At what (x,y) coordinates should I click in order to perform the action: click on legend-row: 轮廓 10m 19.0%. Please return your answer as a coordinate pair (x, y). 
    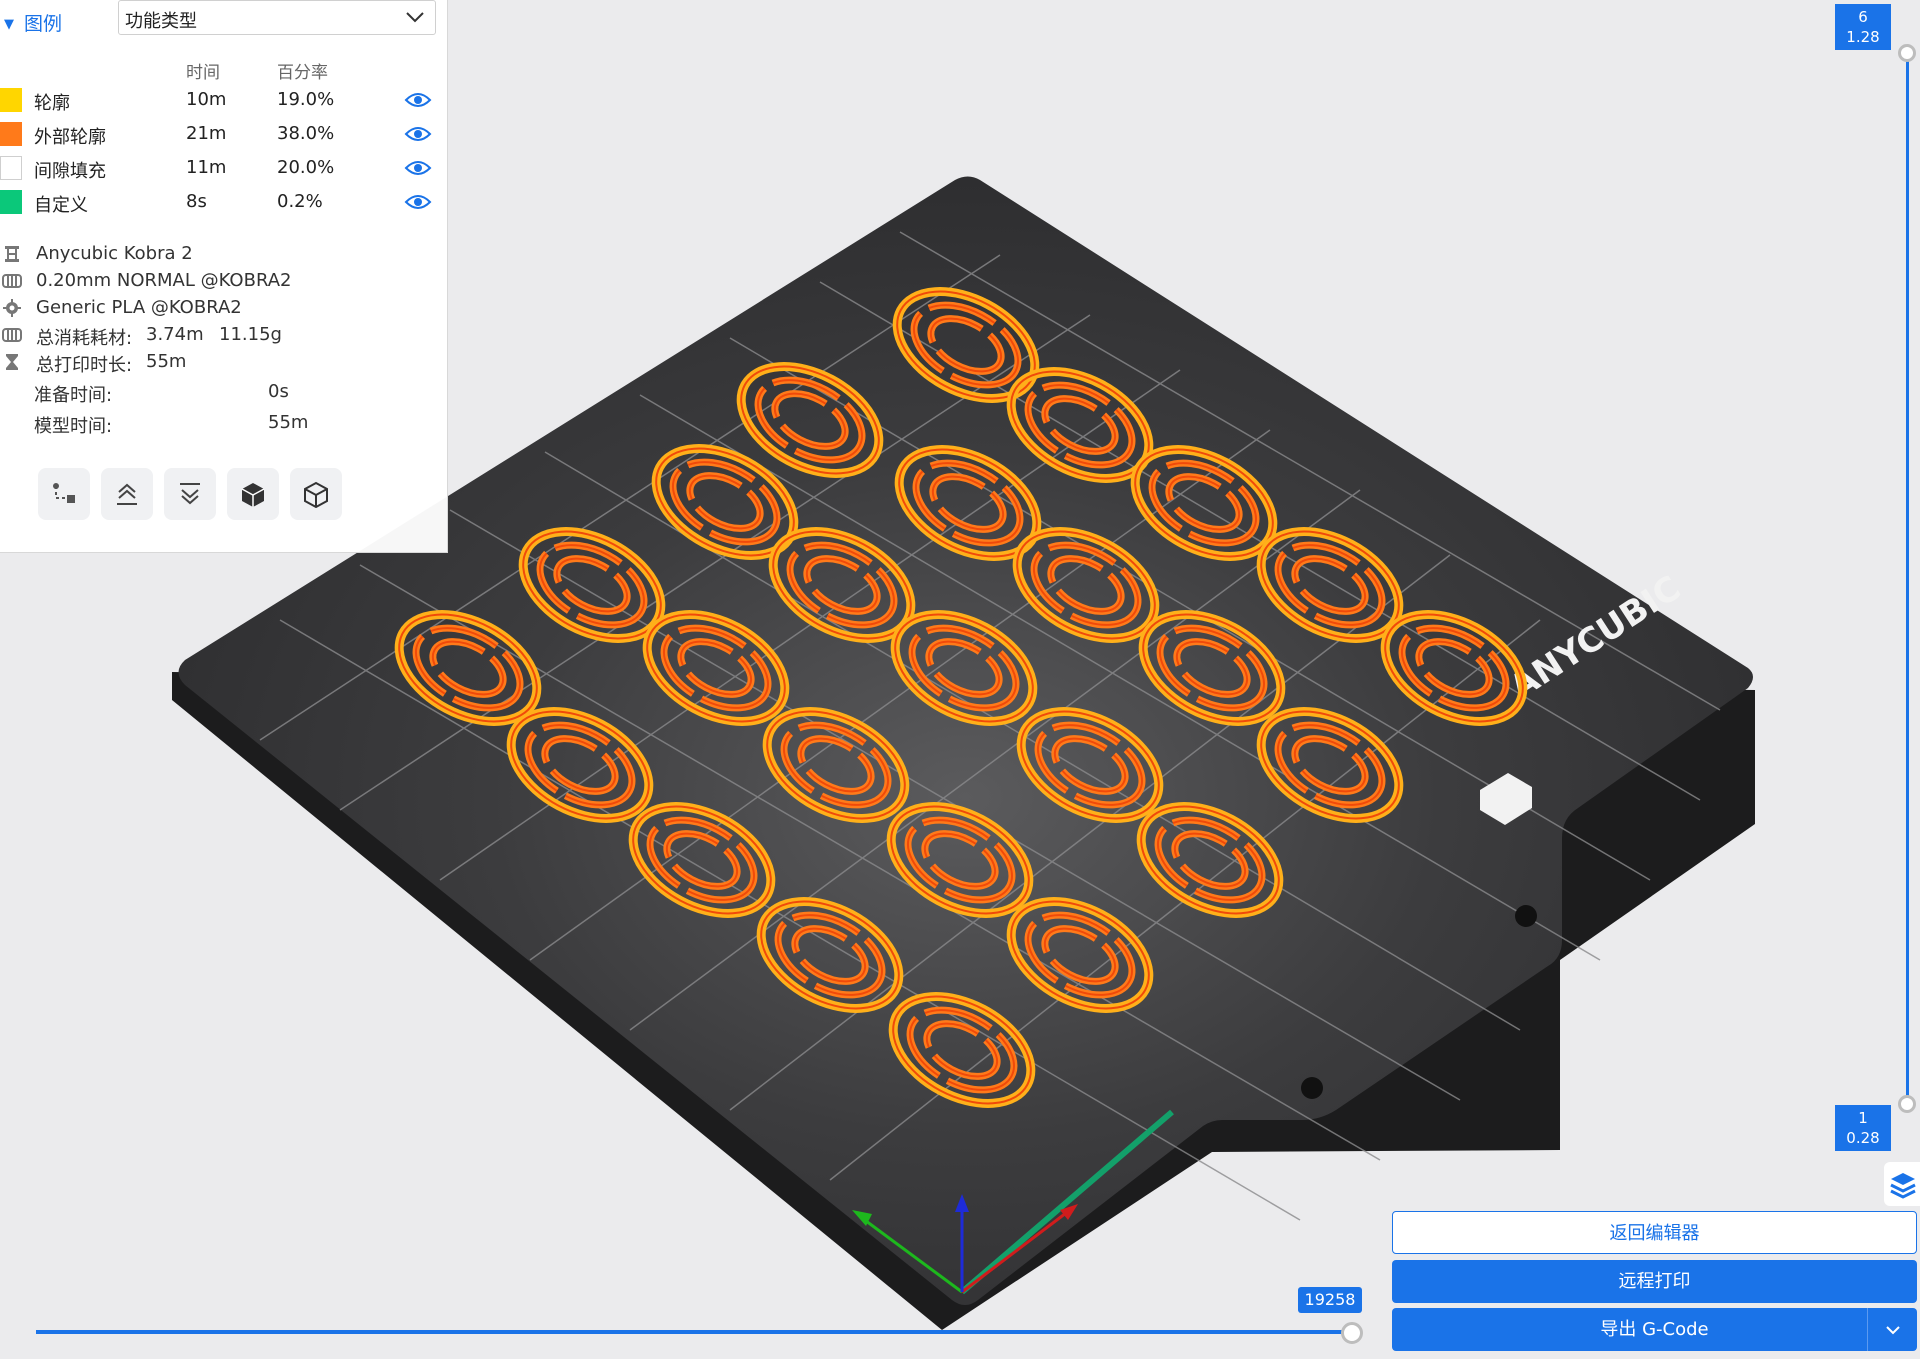
    Looking at the image, I should click on (220, 101).